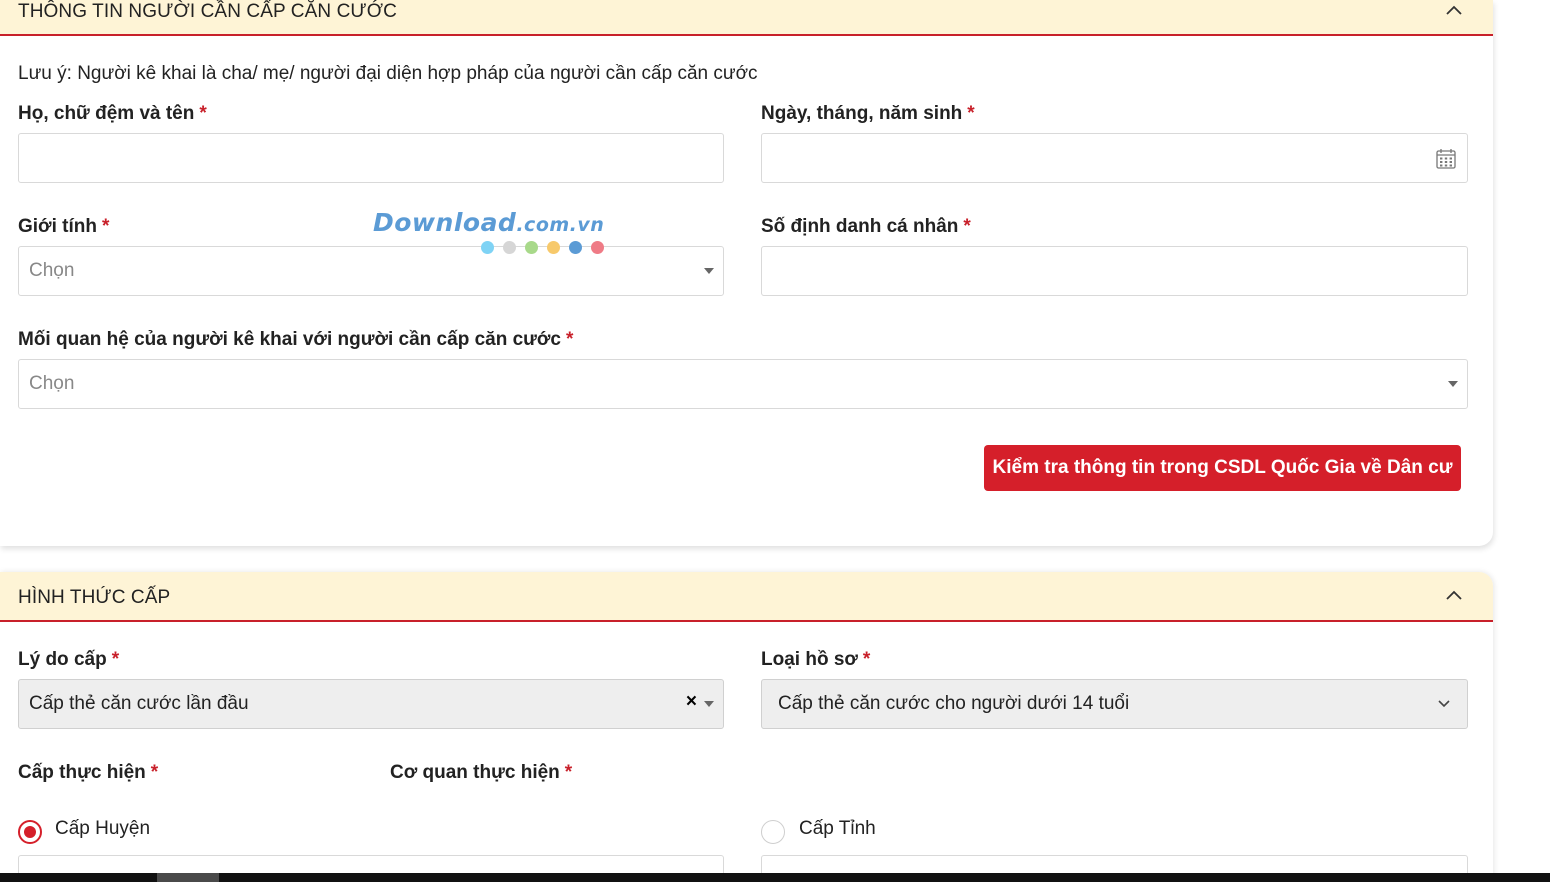 Image resolution: width=1550 pixels, height=882 pixels. What do you see at coordinates (691, 702) in the screenshot?
I see `clear-icon: ×` at bounding box center [691, 702].